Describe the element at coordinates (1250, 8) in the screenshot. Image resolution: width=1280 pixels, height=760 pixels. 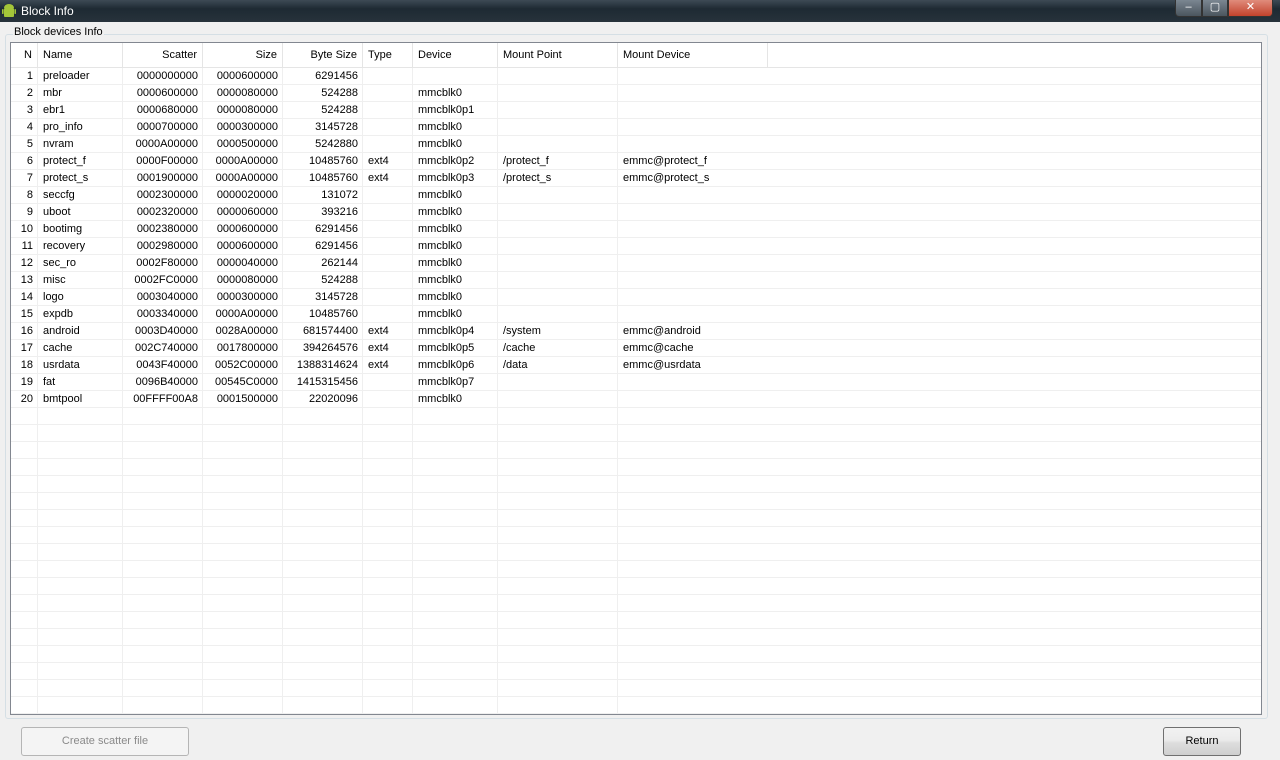
I see `close-button: ✕` at that location.